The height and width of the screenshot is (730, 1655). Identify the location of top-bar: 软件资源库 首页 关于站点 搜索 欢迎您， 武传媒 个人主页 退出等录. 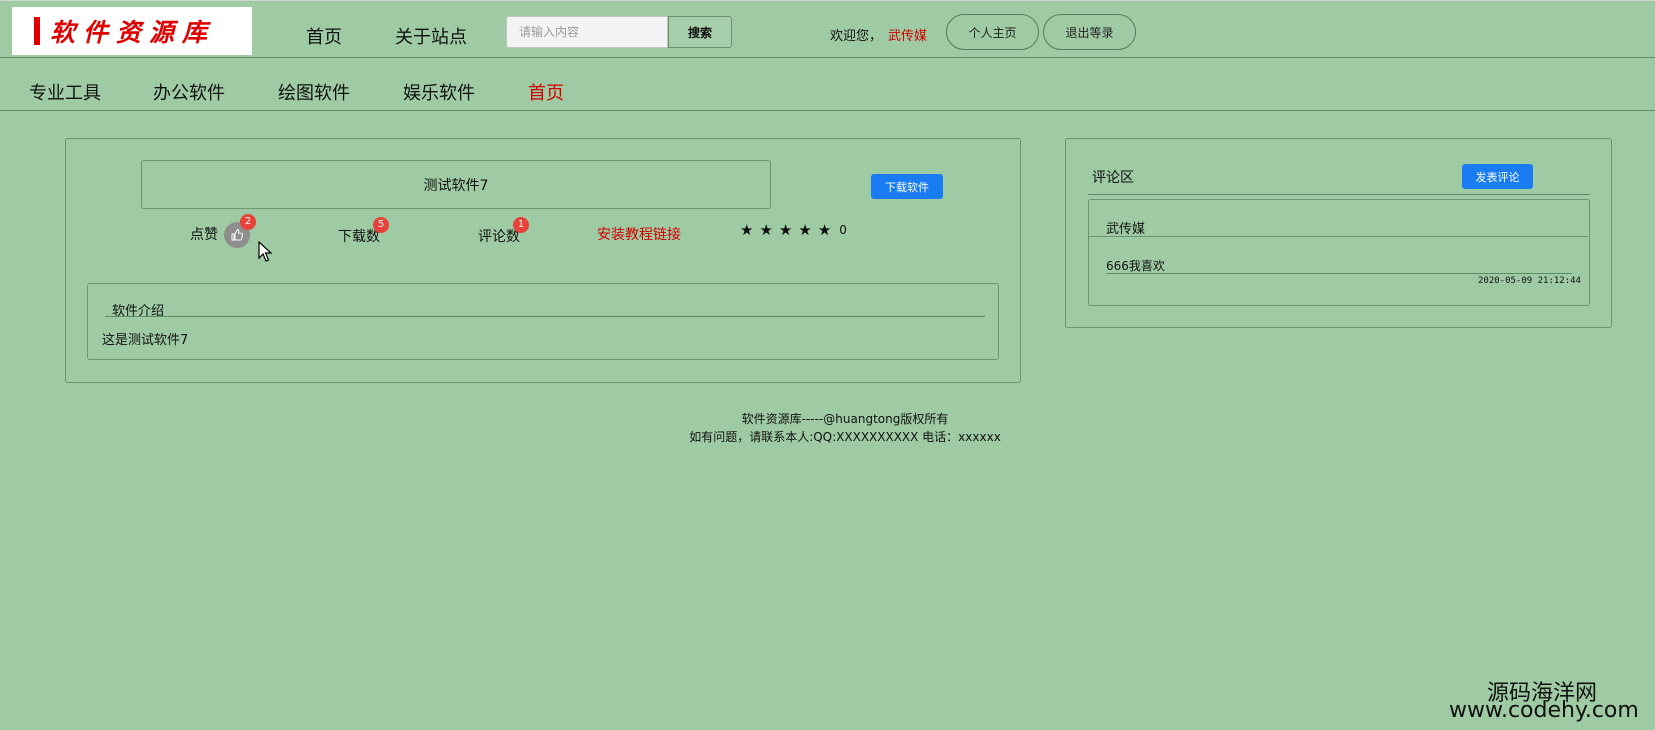
(827, 29).